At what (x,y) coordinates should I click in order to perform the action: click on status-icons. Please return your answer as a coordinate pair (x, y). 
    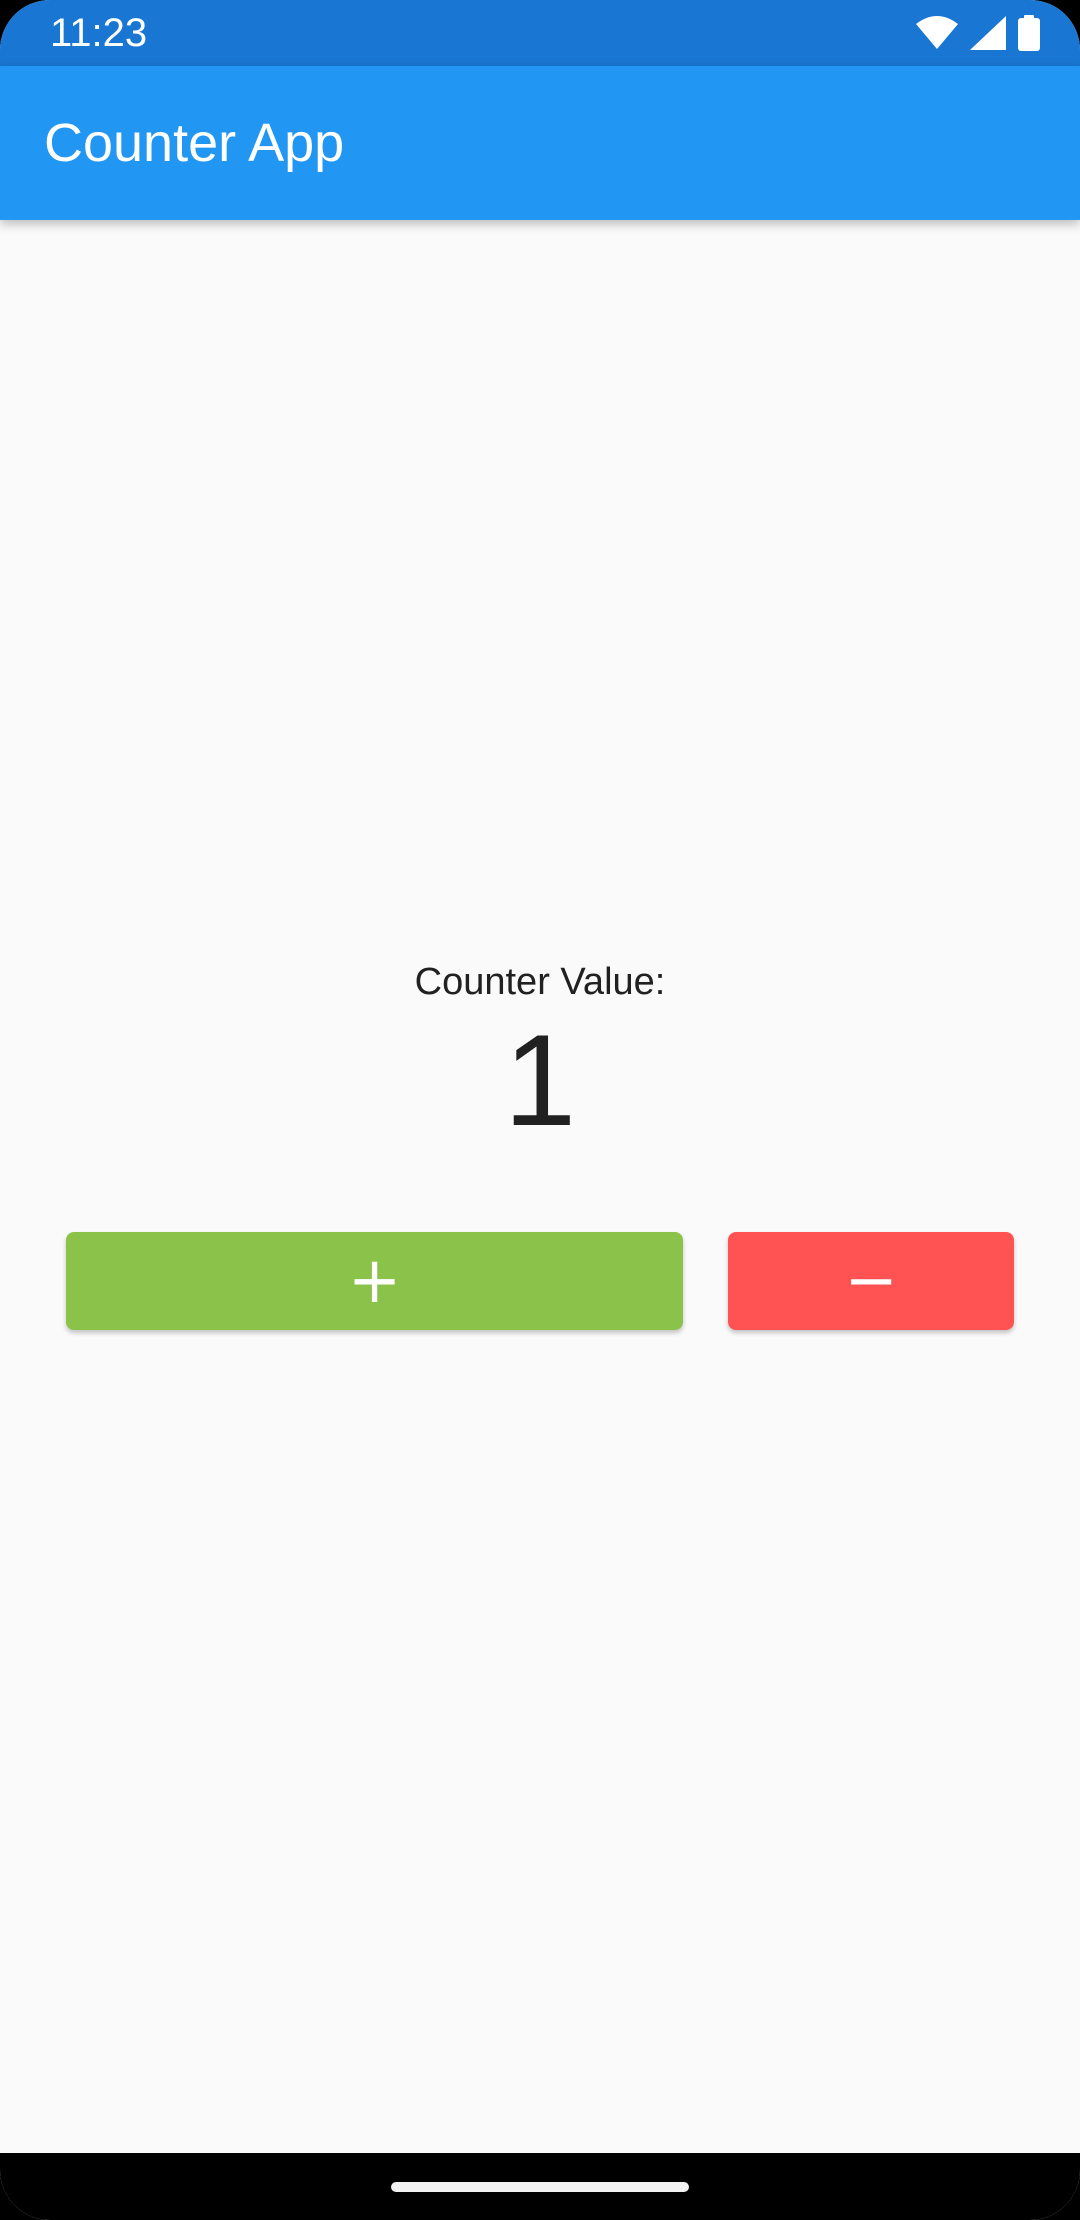
    Looking at the image, I should click on (978, 33).